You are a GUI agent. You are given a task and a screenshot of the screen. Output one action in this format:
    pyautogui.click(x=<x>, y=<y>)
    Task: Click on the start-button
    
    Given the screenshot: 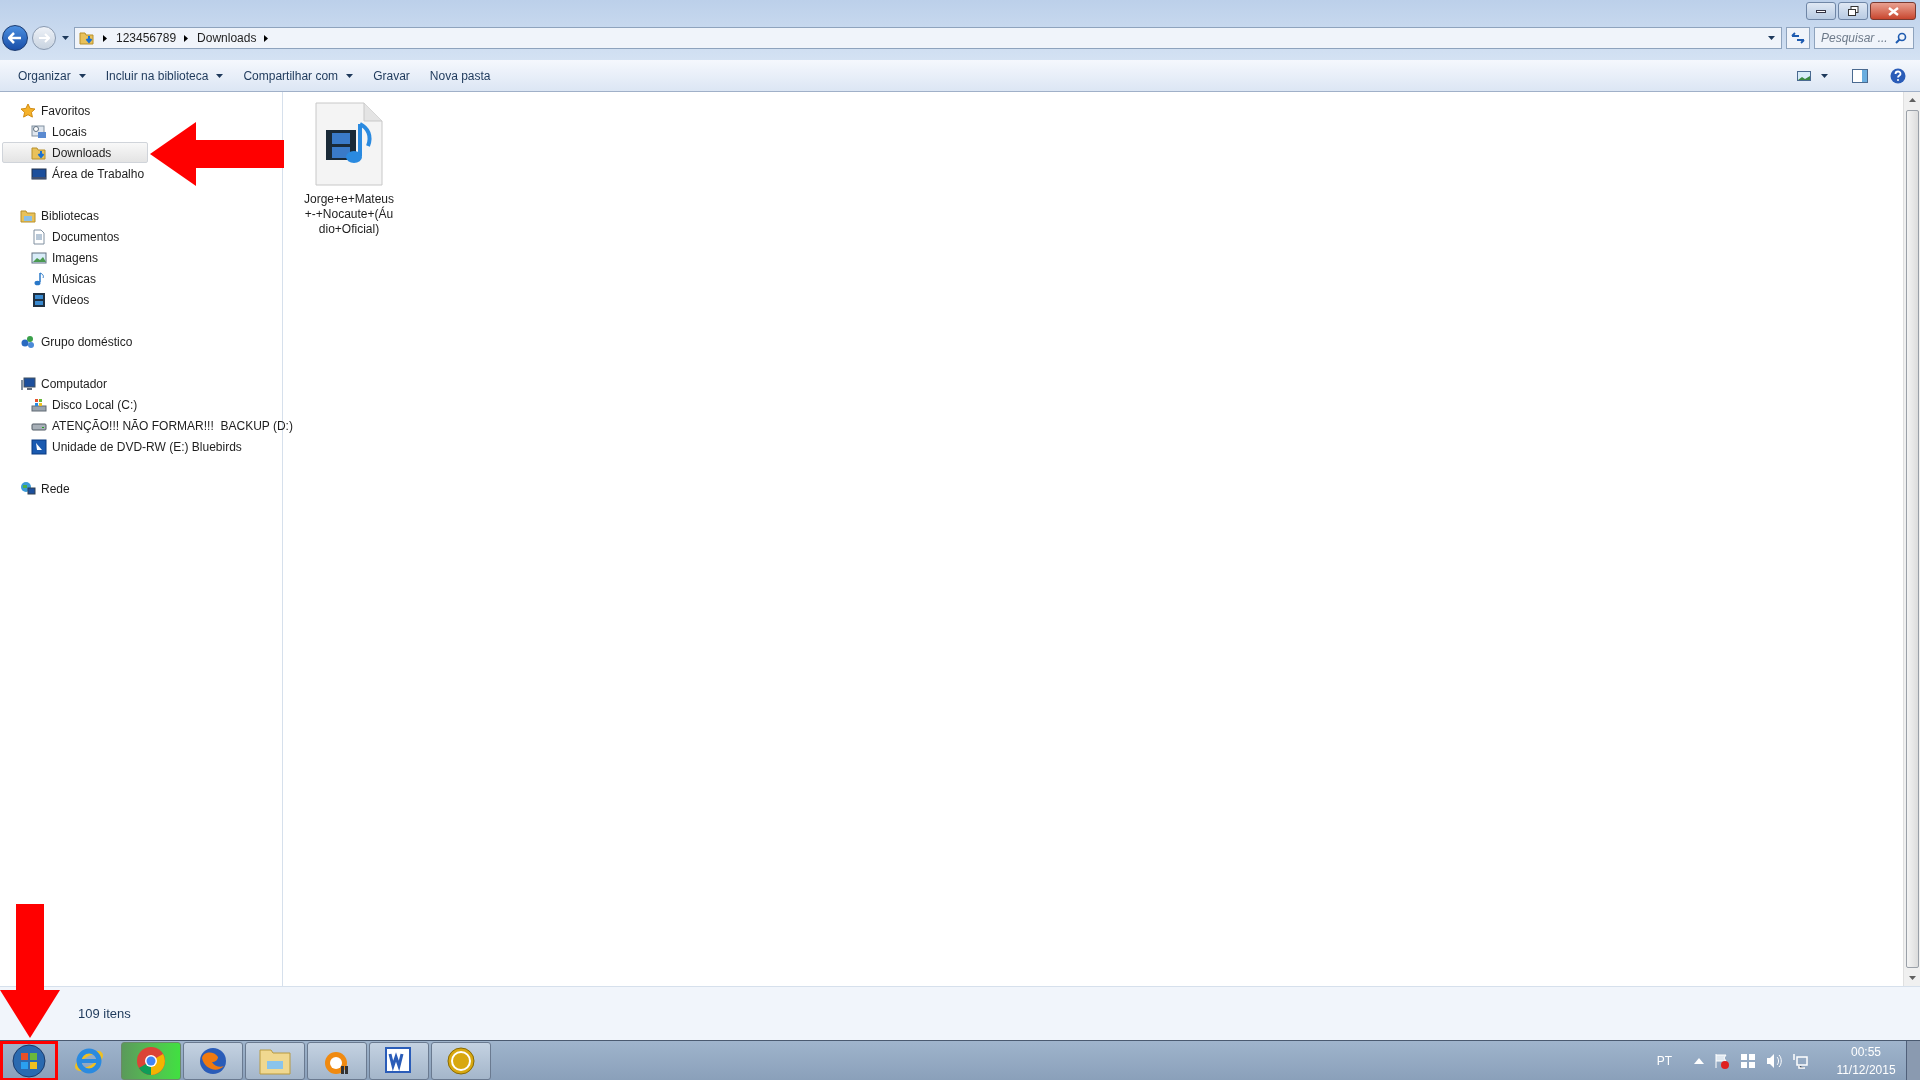 What is the action you would take?
    pyautogui.click(x=29, y=1060)
    